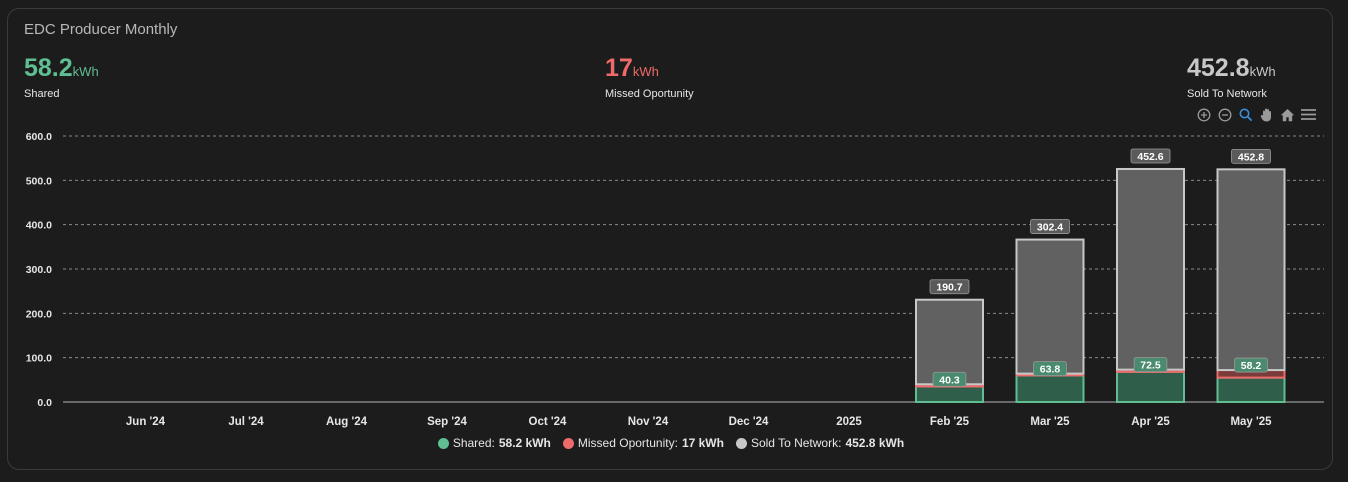 This screenshot has height=482, width=1348. I want to click on legend-item-missed: Missed Oportunity: 17 kWh, so click(643, 443).